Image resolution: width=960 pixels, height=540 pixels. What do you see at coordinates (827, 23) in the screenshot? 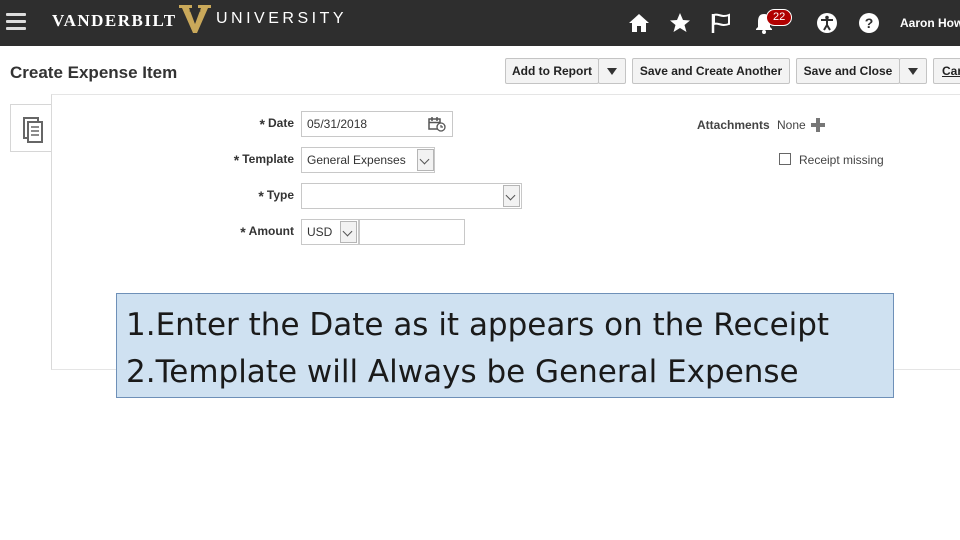
I see `accessibility-icon` at bounding box center [827, 23].